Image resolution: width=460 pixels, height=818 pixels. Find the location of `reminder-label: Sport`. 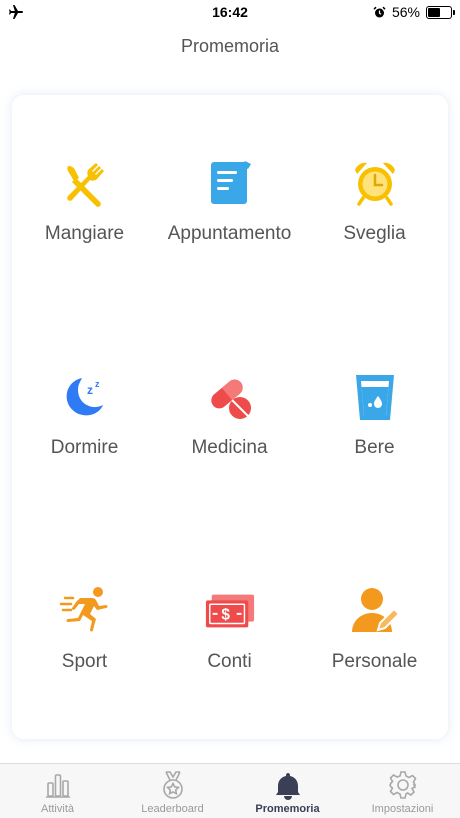

reminder-label: Sport is located at coordinates (84, 661).